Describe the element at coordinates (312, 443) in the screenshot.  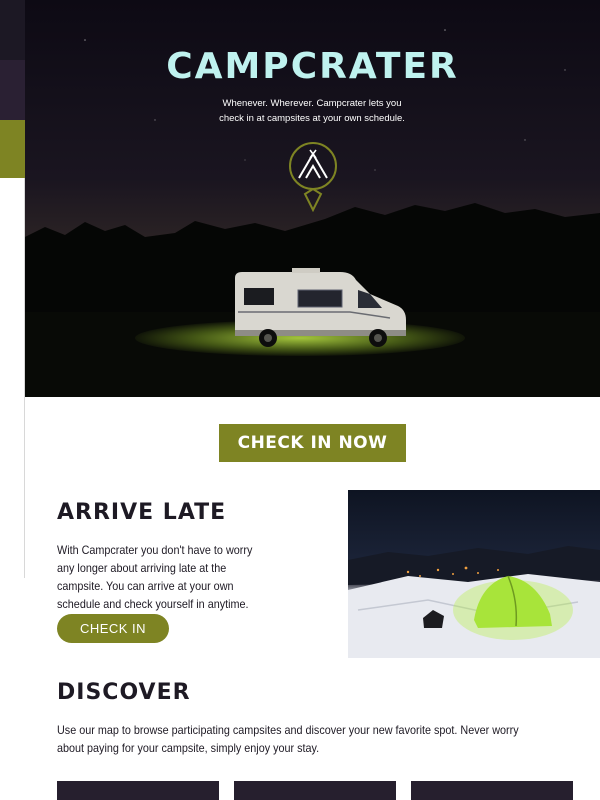
I see `check-in-now-button: CHECK IN NOW` at that location.